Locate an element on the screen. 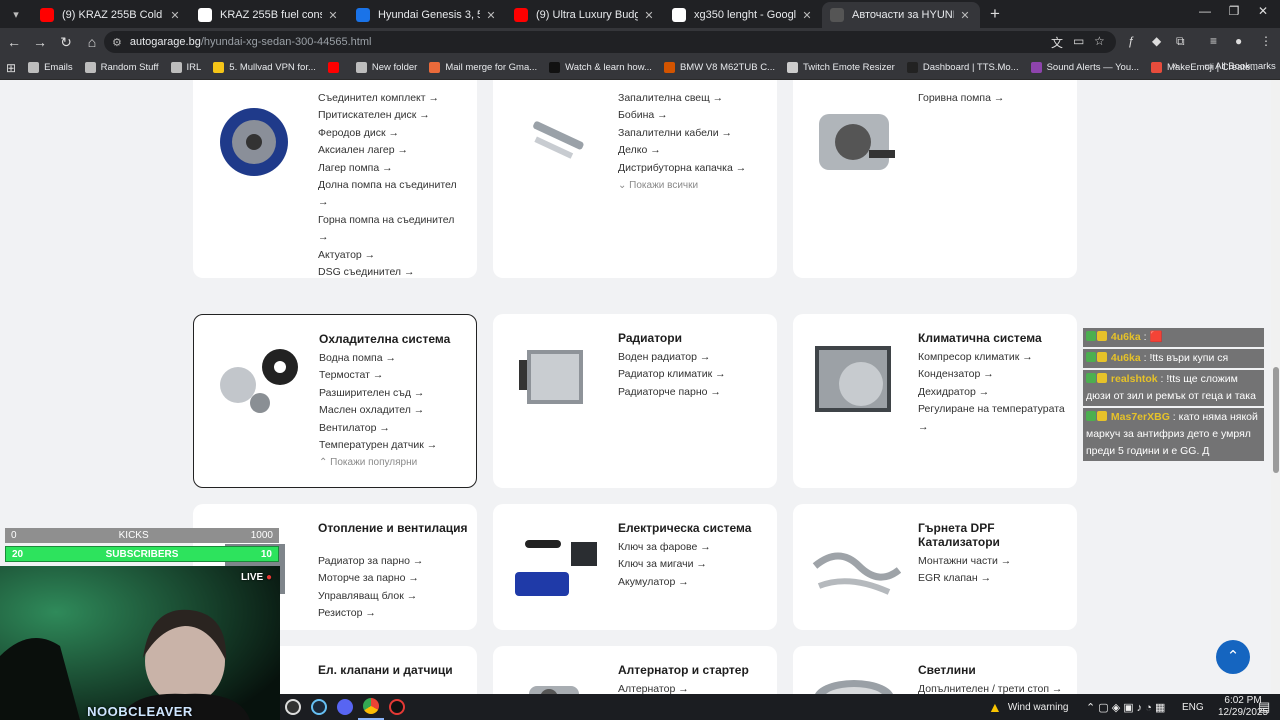 The width and height of the screenshot is (1280, 720). exhaust-parts-image is located at coordinates (855, 569).